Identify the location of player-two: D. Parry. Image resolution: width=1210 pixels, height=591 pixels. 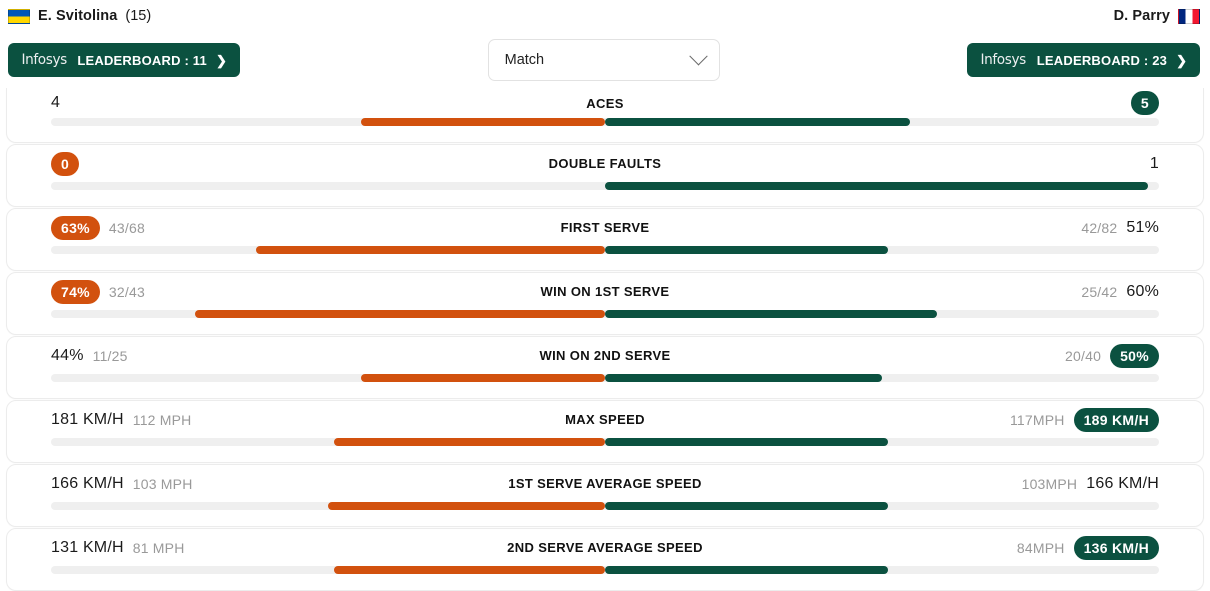
(1157, 16).